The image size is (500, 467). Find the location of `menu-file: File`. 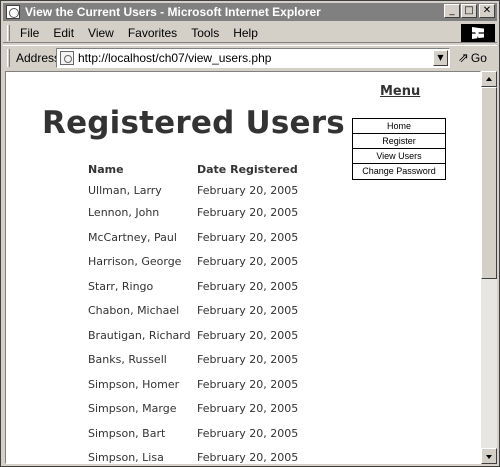

menu-file: File is located at coordinates (29, 33).